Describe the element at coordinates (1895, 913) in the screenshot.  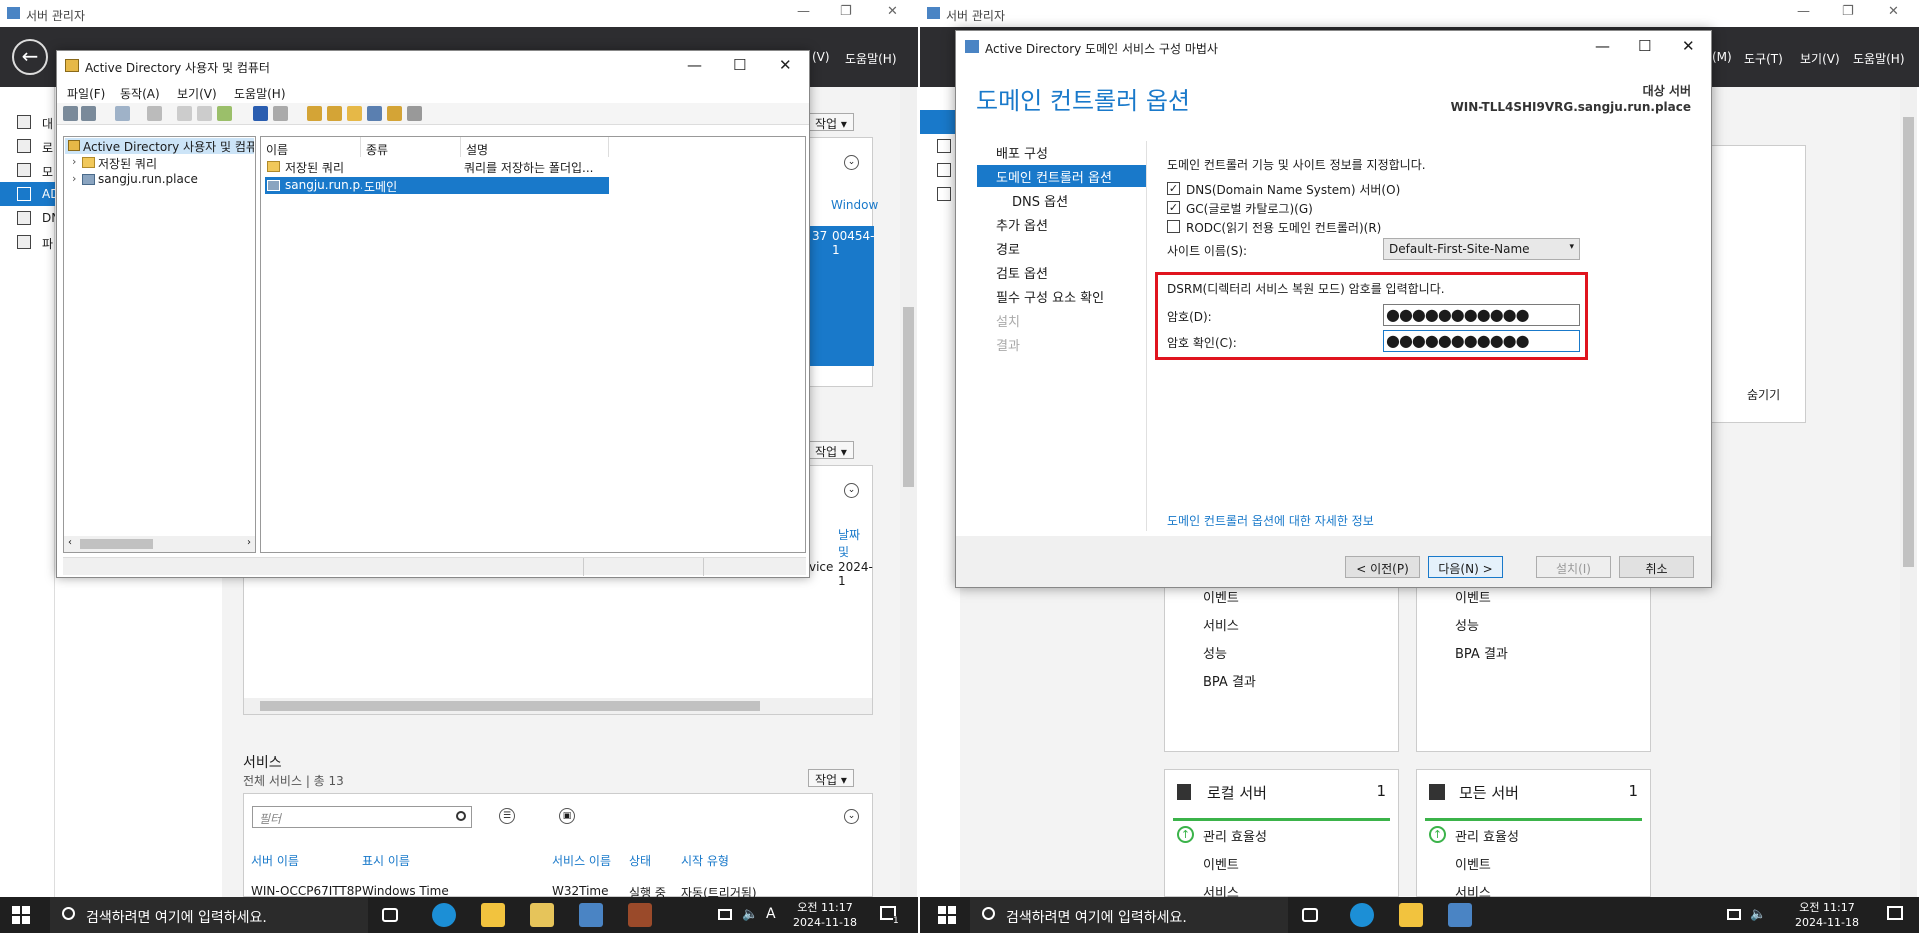
I see `notification-icon` at that location.